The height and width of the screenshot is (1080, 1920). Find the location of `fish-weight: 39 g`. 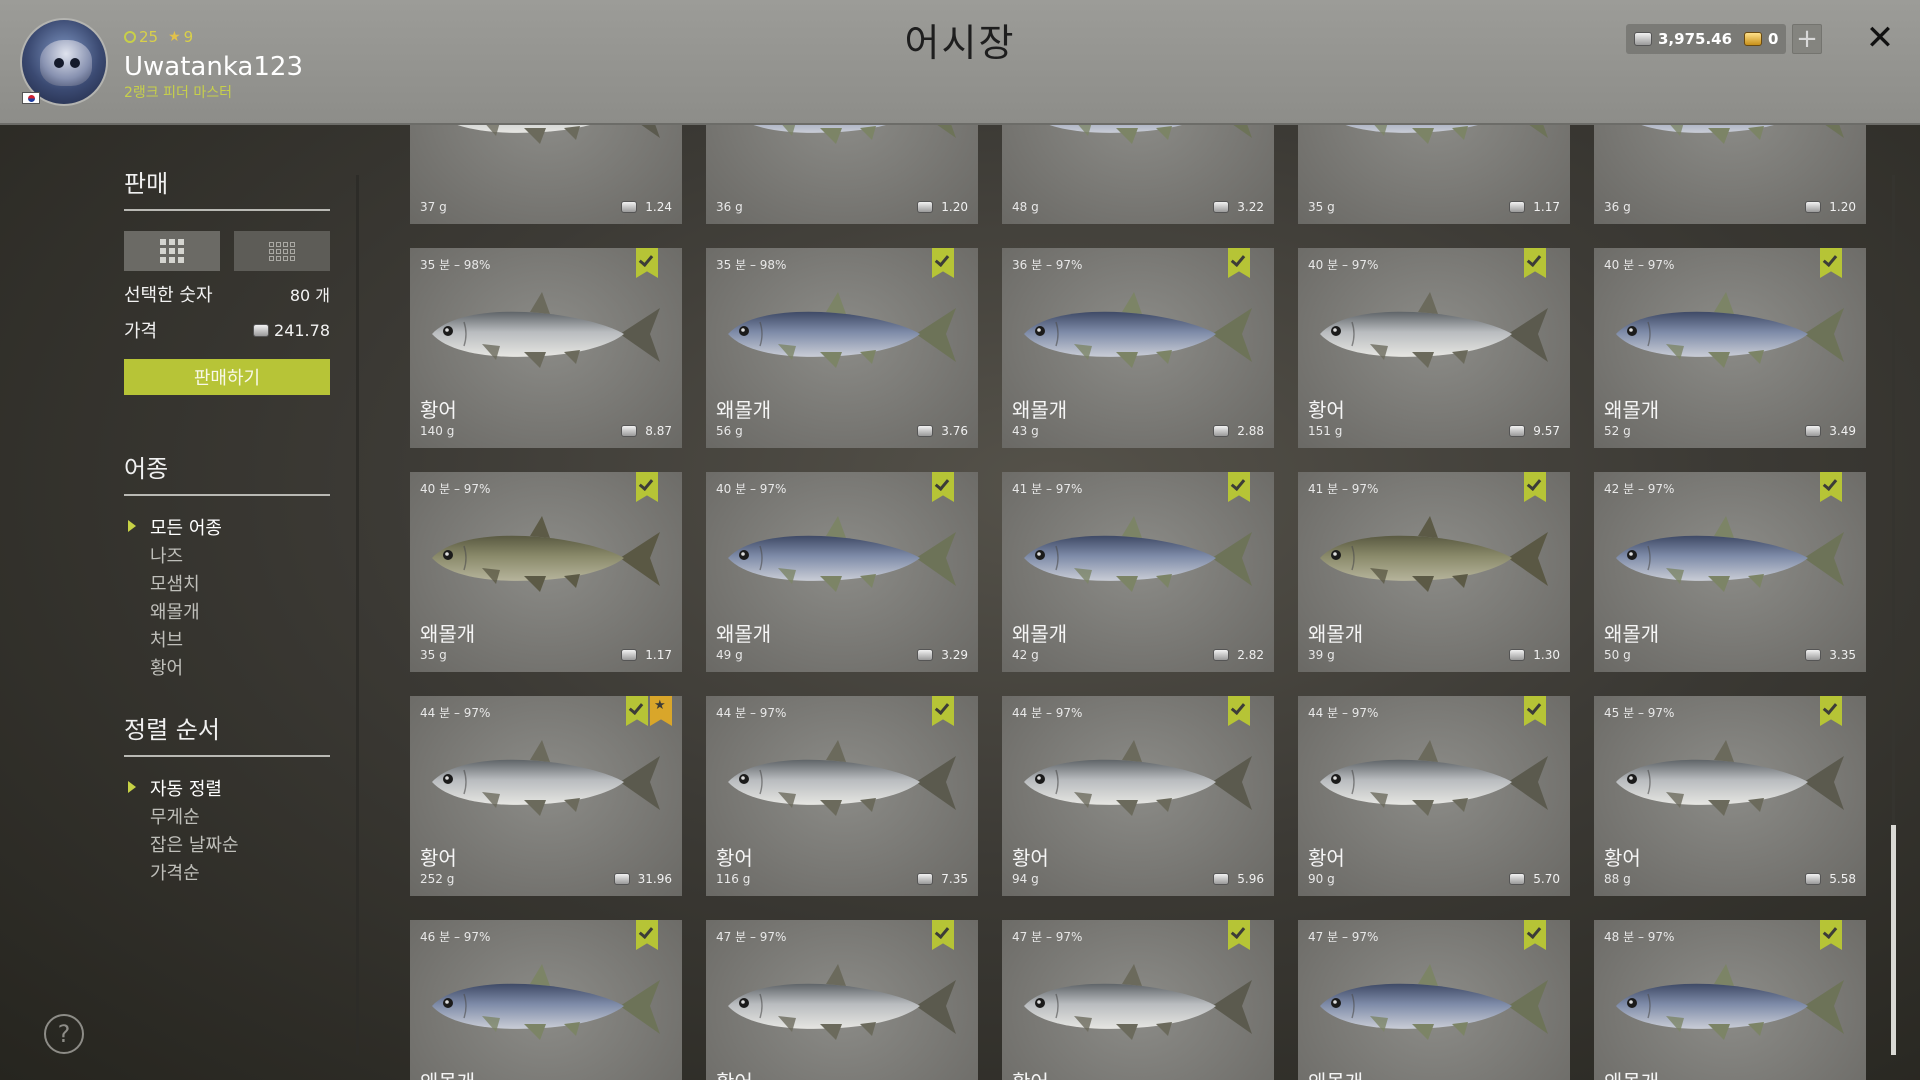

fish-weight: 39 g is located at coordinates (1321, 655).